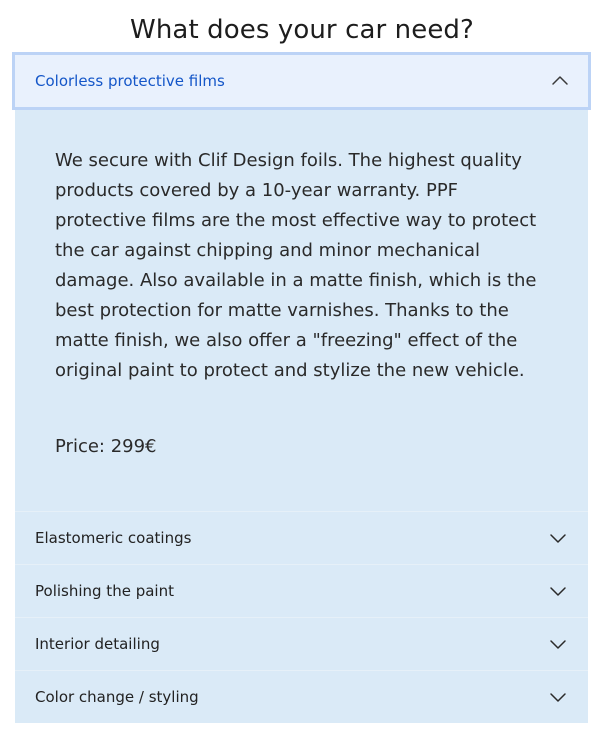 The height and width of the screenshot is (738, 604). I want to click on accordion-header-label: Interior detailing, so click(97, 644).